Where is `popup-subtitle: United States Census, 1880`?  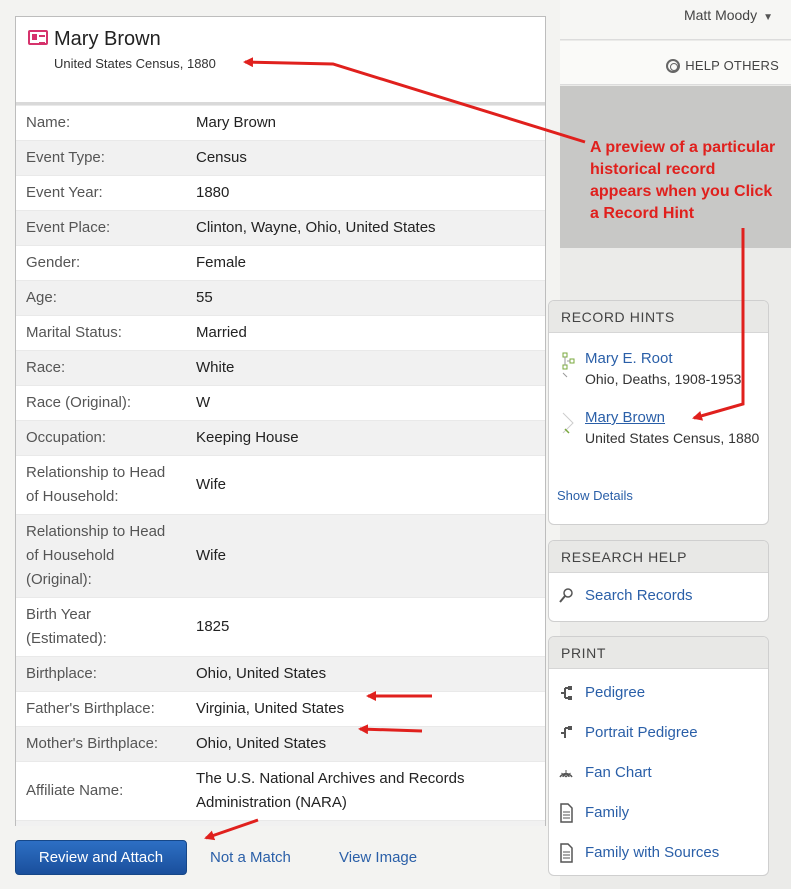
popup-subtitle: United States Census, 1880 is located at coordinates (135, 63).